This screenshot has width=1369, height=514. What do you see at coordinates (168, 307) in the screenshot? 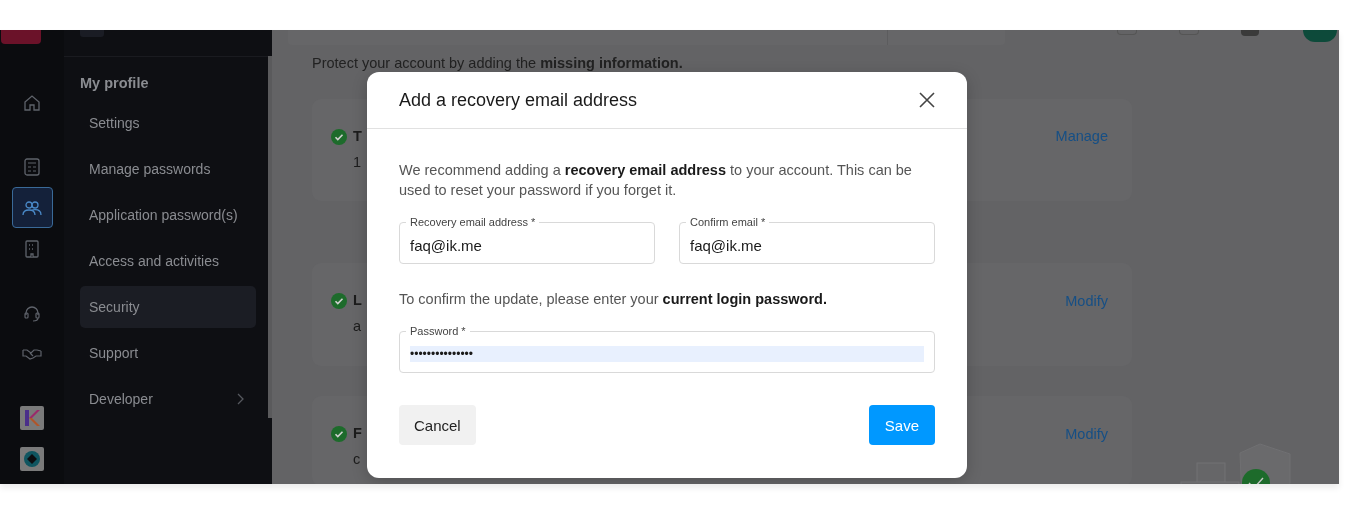
I see `menu-item: Security` at bounding box center [168, 307].